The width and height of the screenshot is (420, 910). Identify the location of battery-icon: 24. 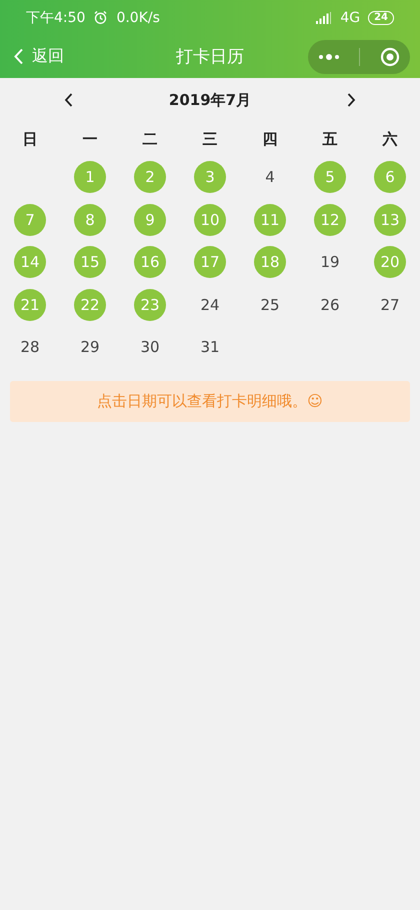
(381, 17).